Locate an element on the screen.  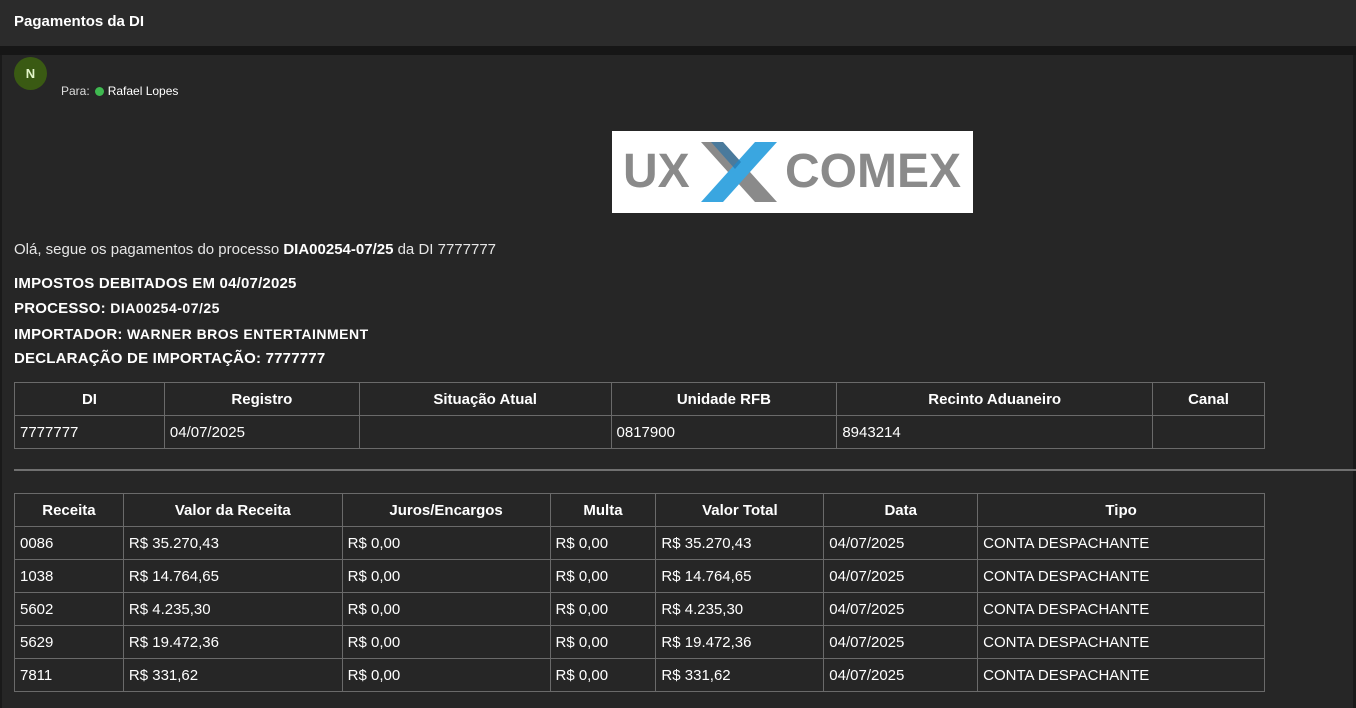
column-header: Registro is located at coordinates (261, 399).